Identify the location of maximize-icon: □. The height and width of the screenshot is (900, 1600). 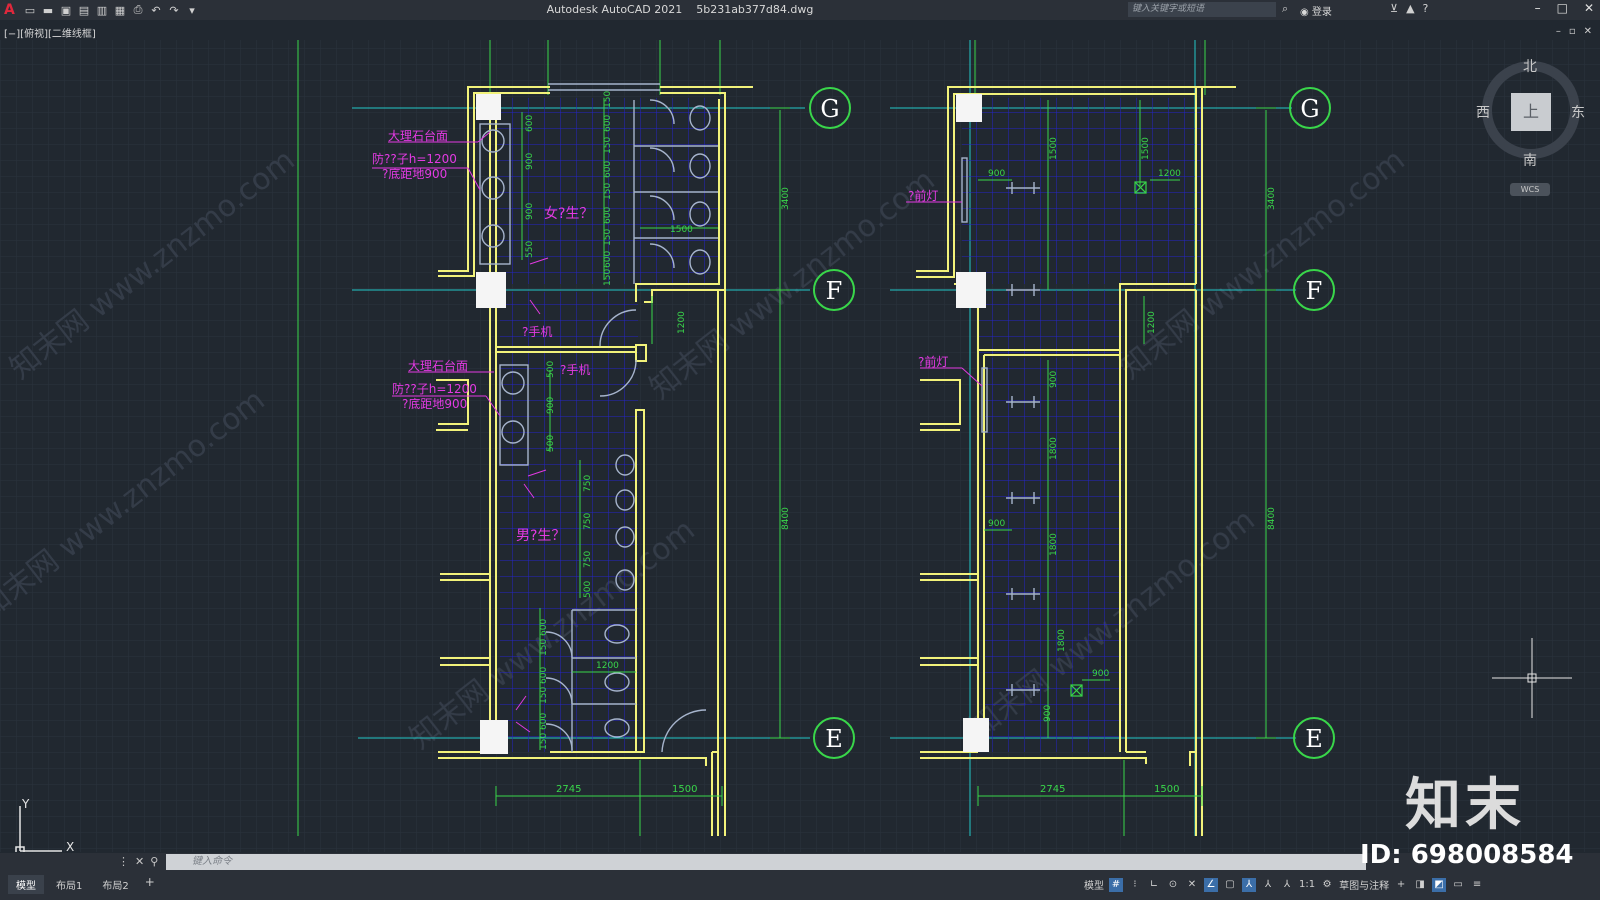
(1562, 8).